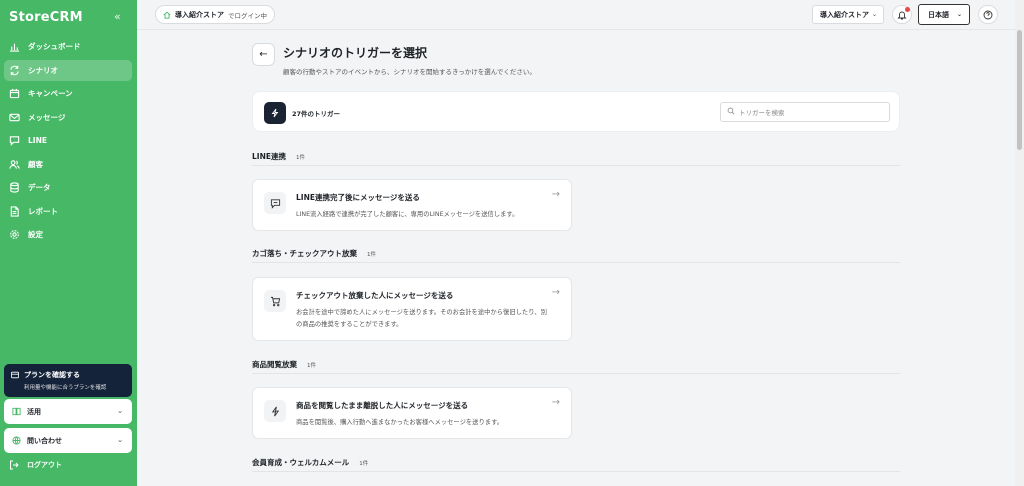 The height and width of the screenshot is (486, 1024). What do you see at coordinates (355, 53) in the screenshot?
I see `page-title: シナリオのトリガーを選択` at bounding box center [355, 53].